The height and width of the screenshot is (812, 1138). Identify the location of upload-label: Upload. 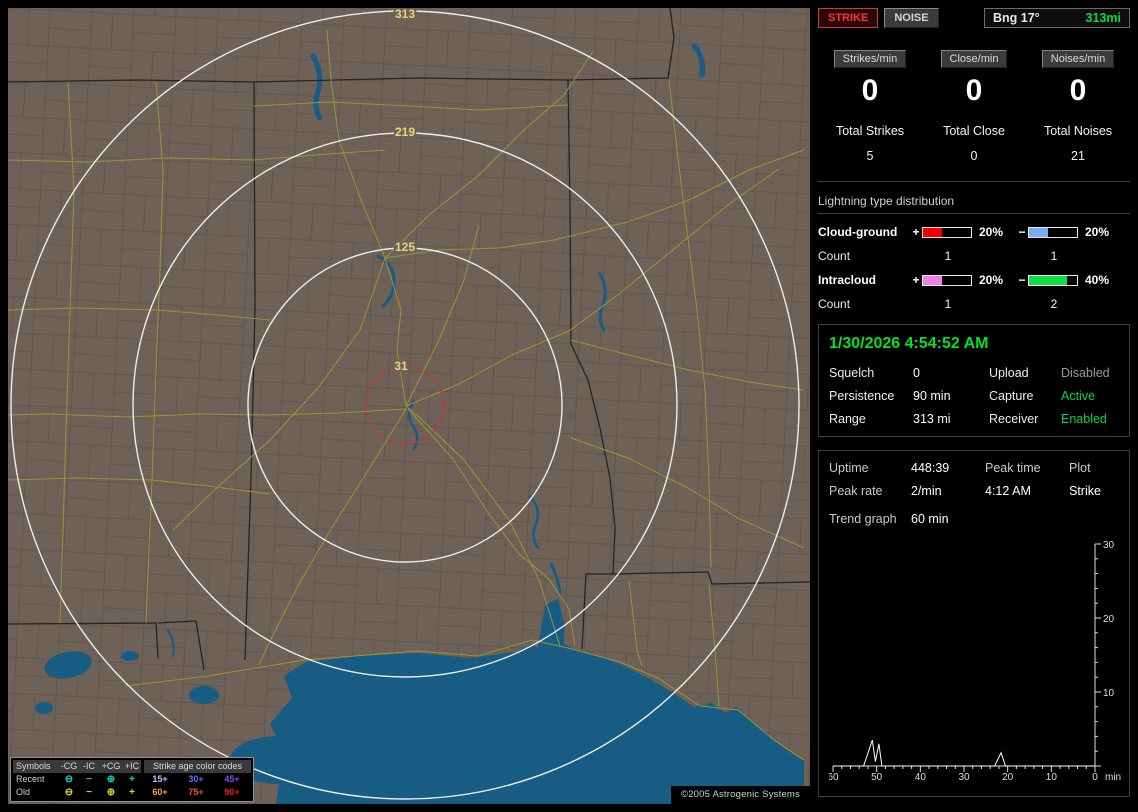
(1009, 373).